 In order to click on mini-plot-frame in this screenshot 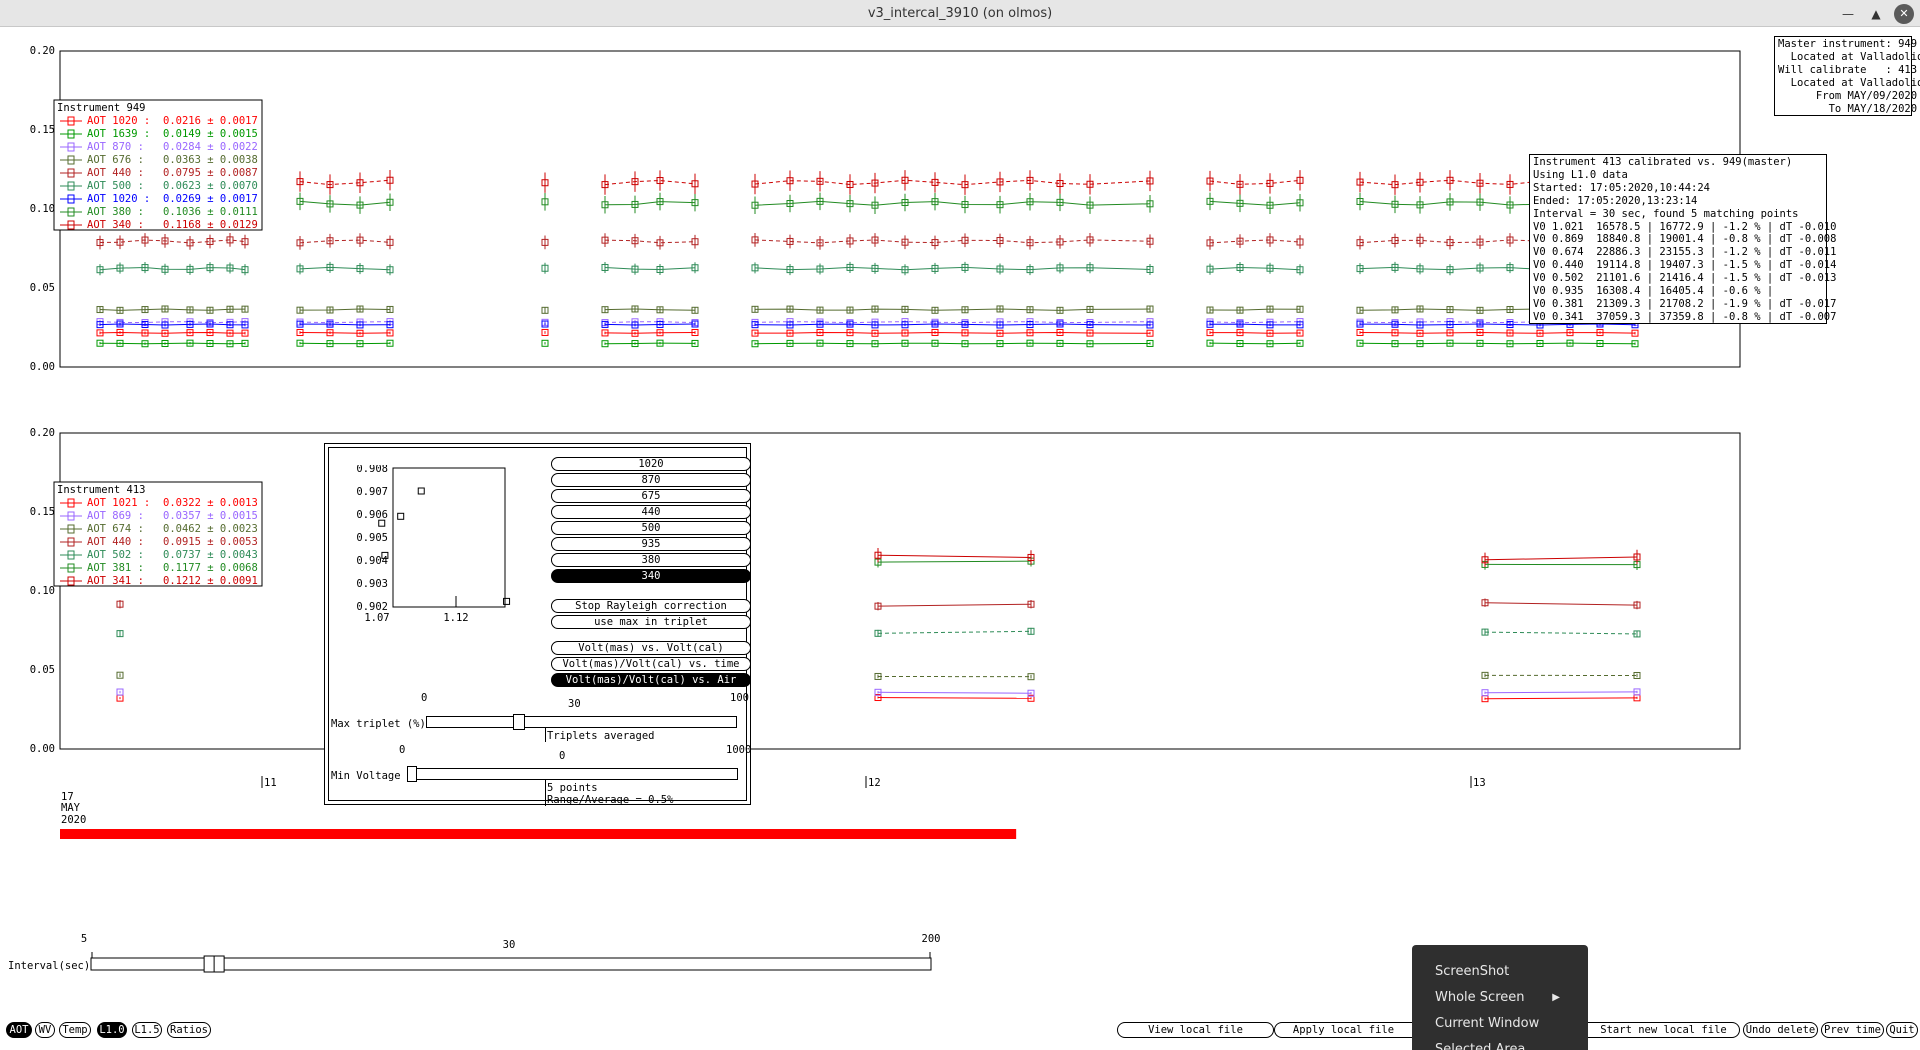, I will do `click(449, 537)`.